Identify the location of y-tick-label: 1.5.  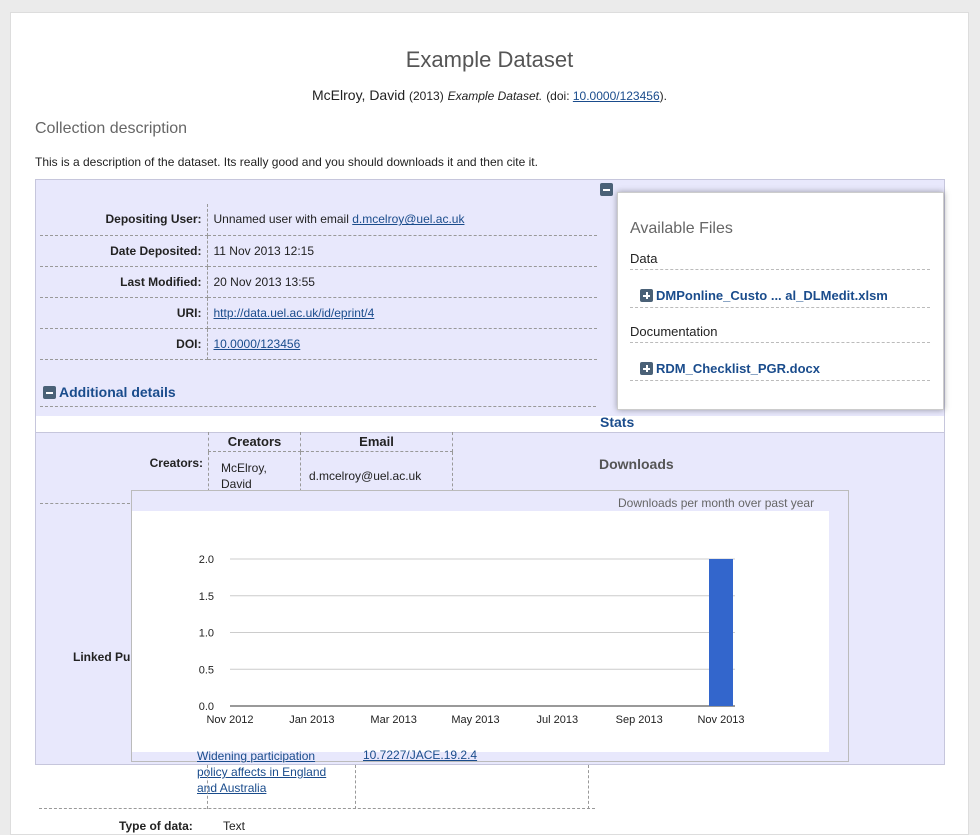
(206, 597).